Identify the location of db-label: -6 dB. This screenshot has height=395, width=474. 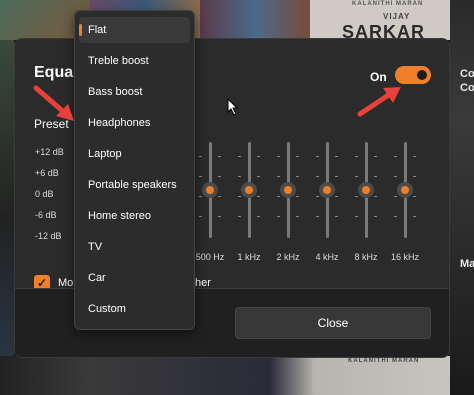
(46, 215).